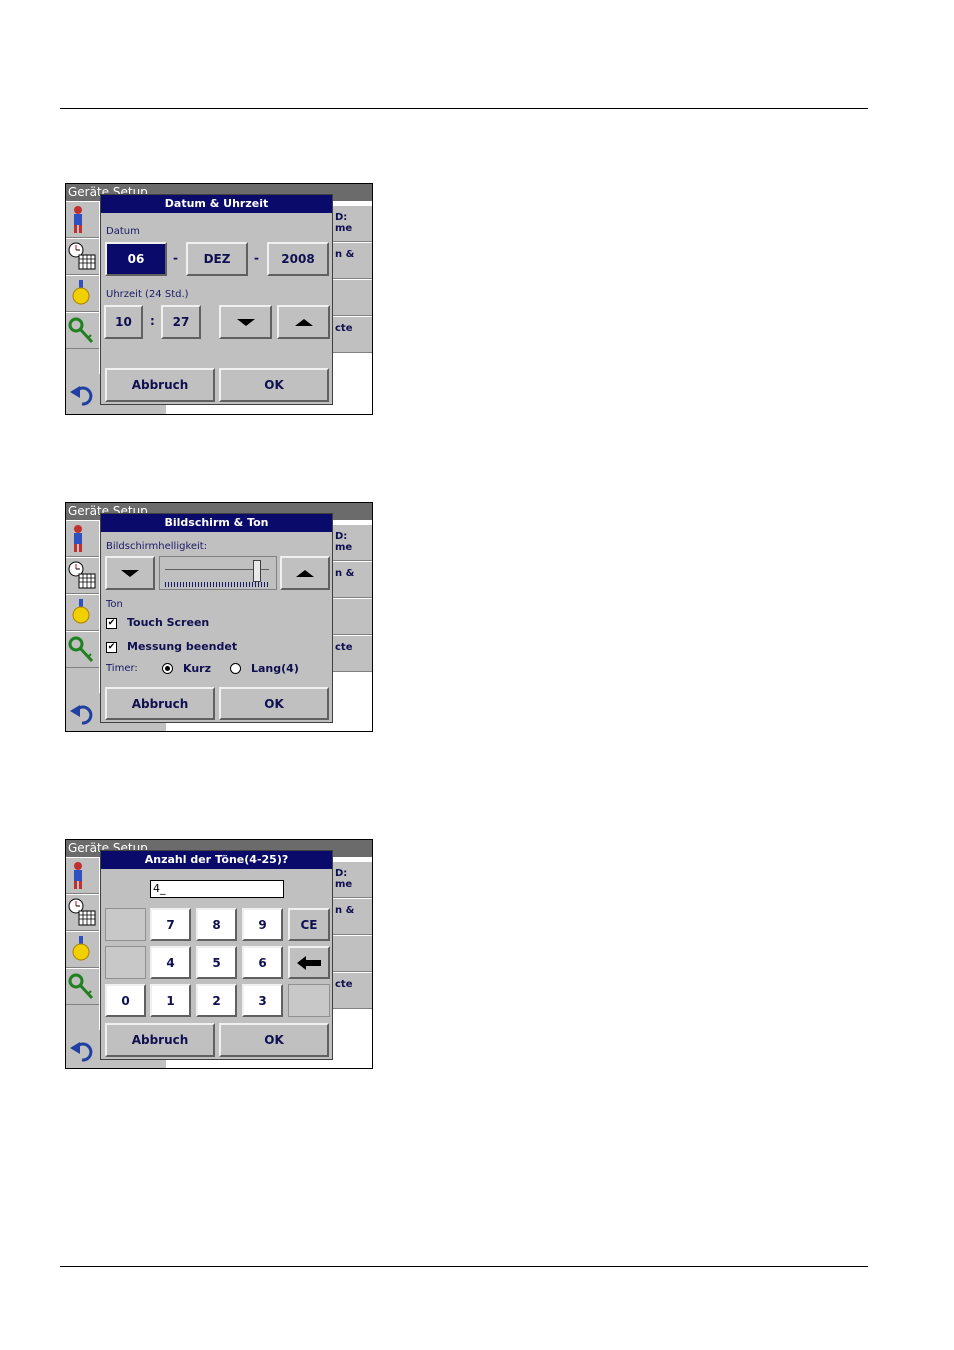  I want to click on hour-field: 10, so click(123, 322).